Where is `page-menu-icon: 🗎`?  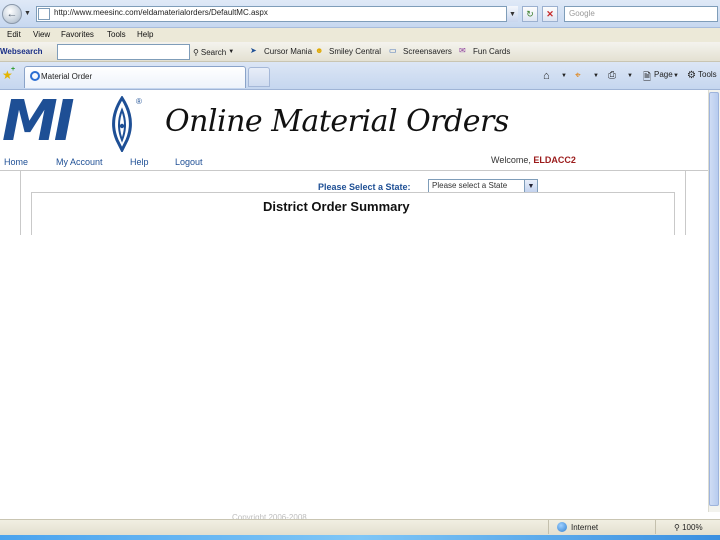
page-menu-icon: 🗎 is located at coordinates (647, 77).